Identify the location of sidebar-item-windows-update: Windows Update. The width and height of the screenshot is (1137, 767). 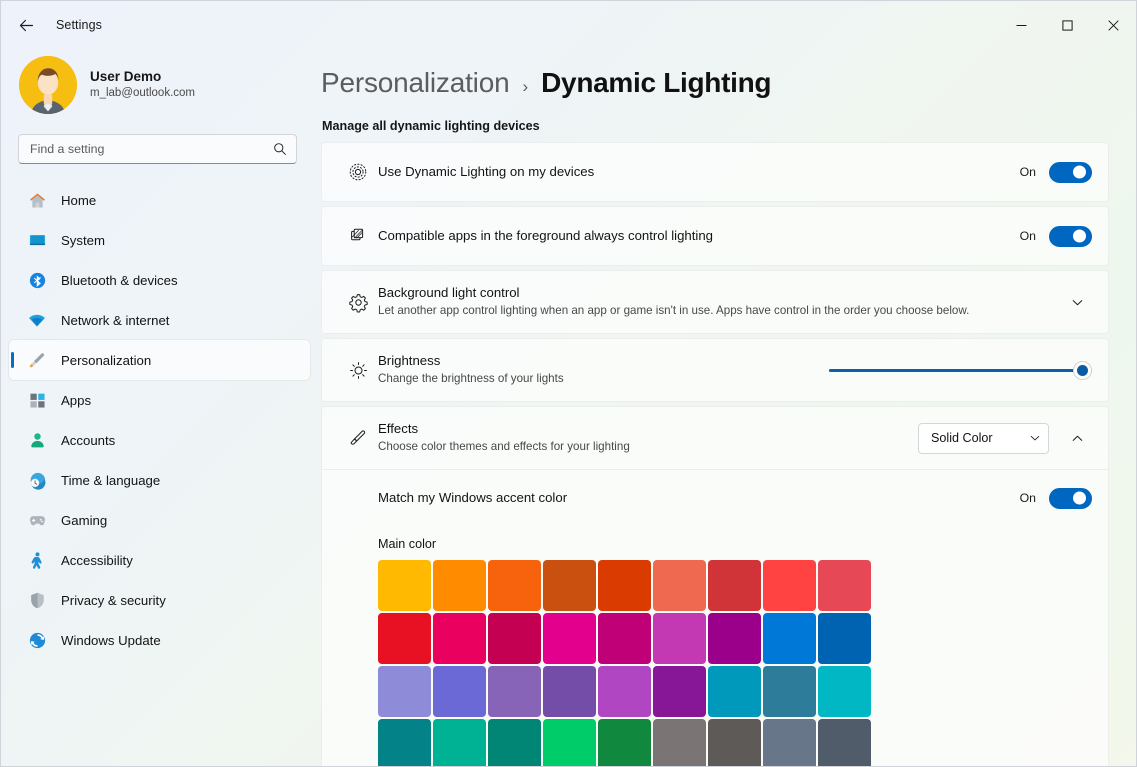
(159, 640).